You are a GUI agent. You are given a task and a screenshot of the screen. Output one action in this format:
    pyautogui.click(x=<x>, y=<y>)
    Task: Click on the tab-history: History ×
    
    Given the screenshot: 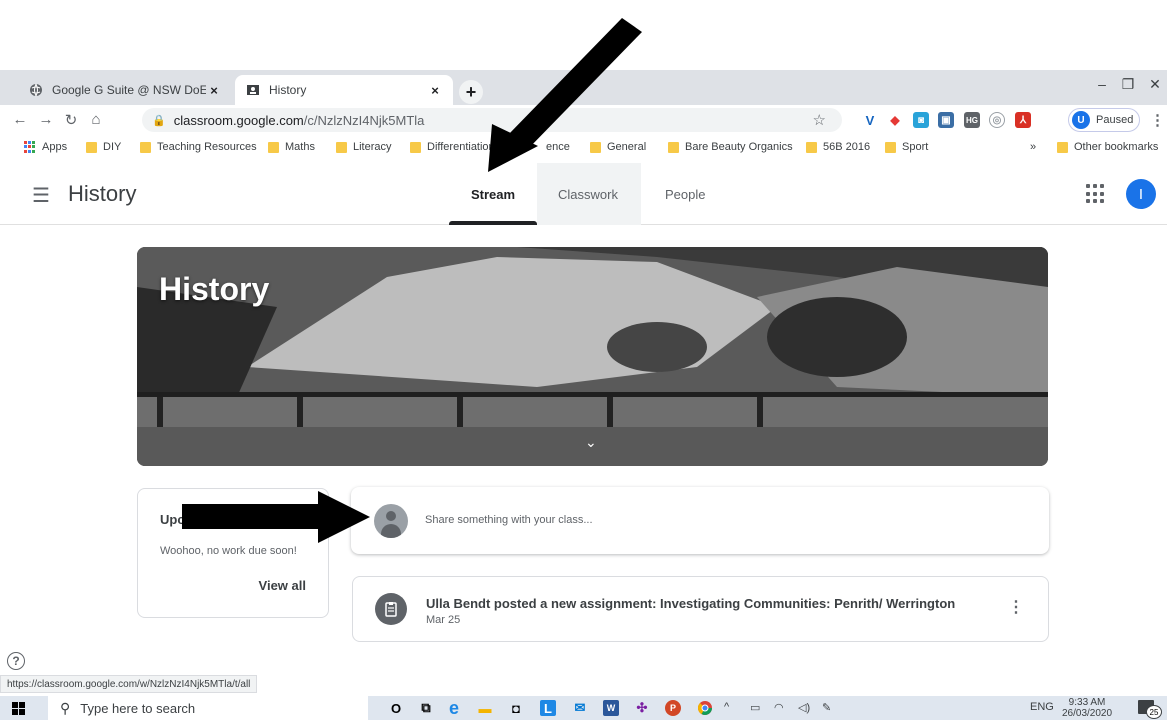 What is the action you would take?
    pyautogui.click(x=344, y=90)
    